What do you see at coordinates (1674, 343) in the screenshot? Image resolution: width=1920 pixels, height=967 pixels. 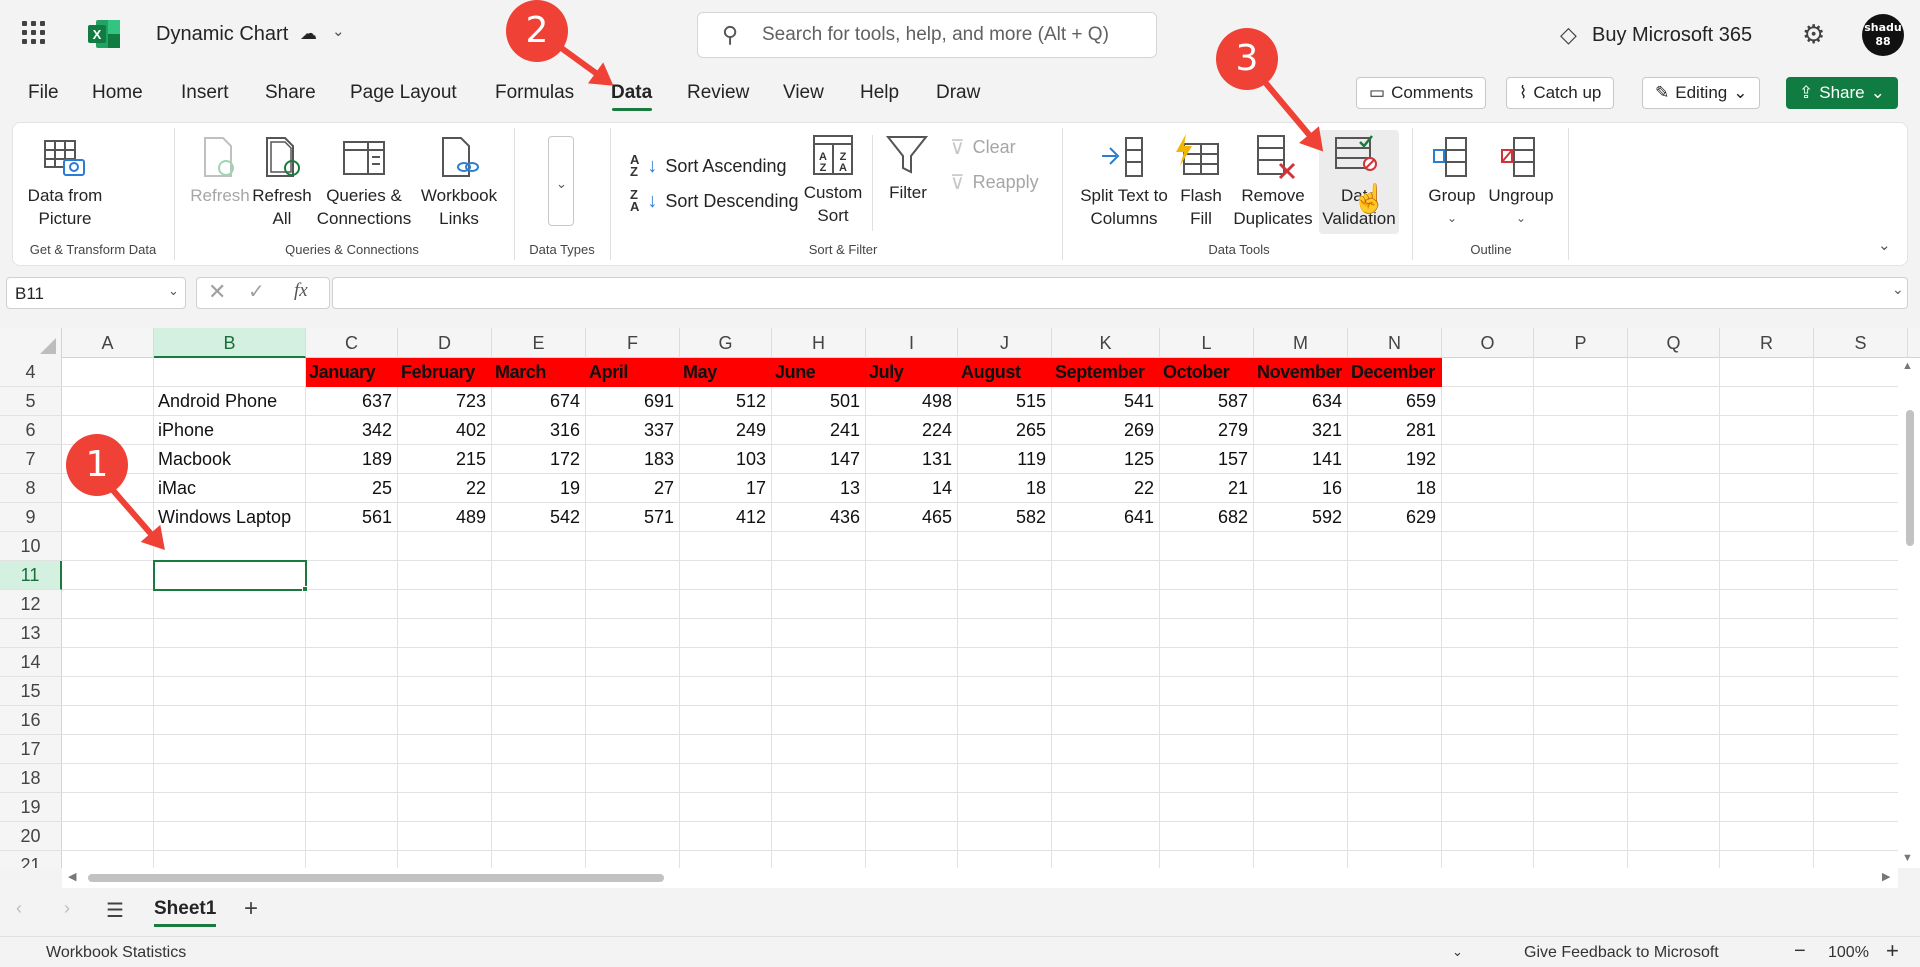 I see `column-header-q: Q` at bounding box center [1674, 343].